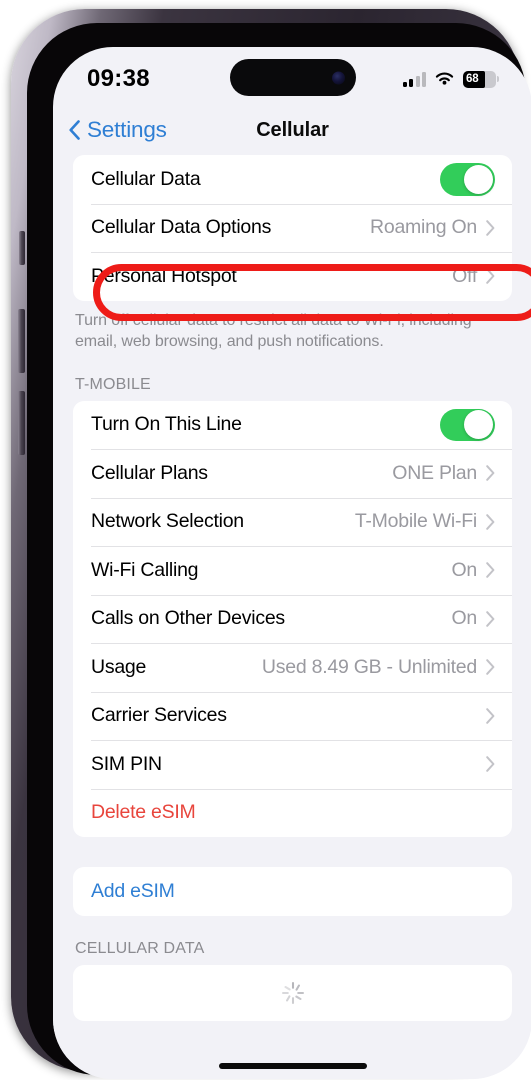 The height and width of the screenshot is (1080, 531). I want to click on row-accessory: Roaming On, so click(432, 227).